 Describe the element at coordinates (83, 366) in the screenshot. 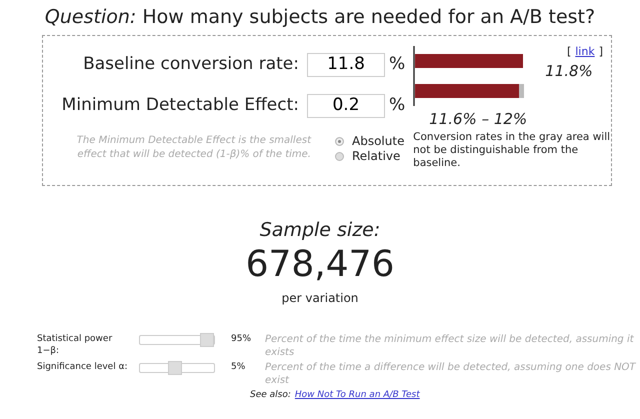

I see `slider-label: Significance level α:` at that location.